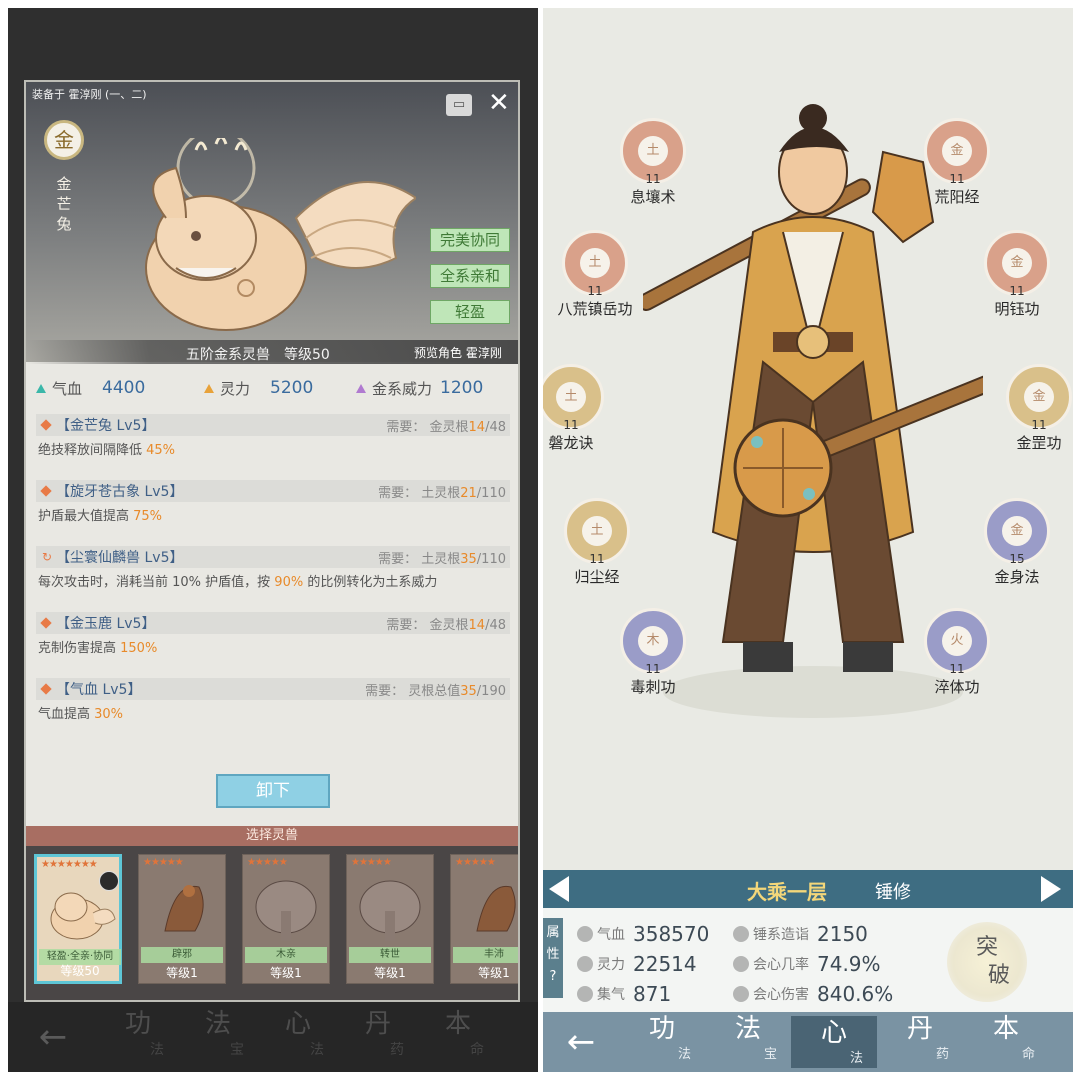 This screenshot has height=1080, width=1080. I want to click on info-icon: ▭, so click(459, 105).